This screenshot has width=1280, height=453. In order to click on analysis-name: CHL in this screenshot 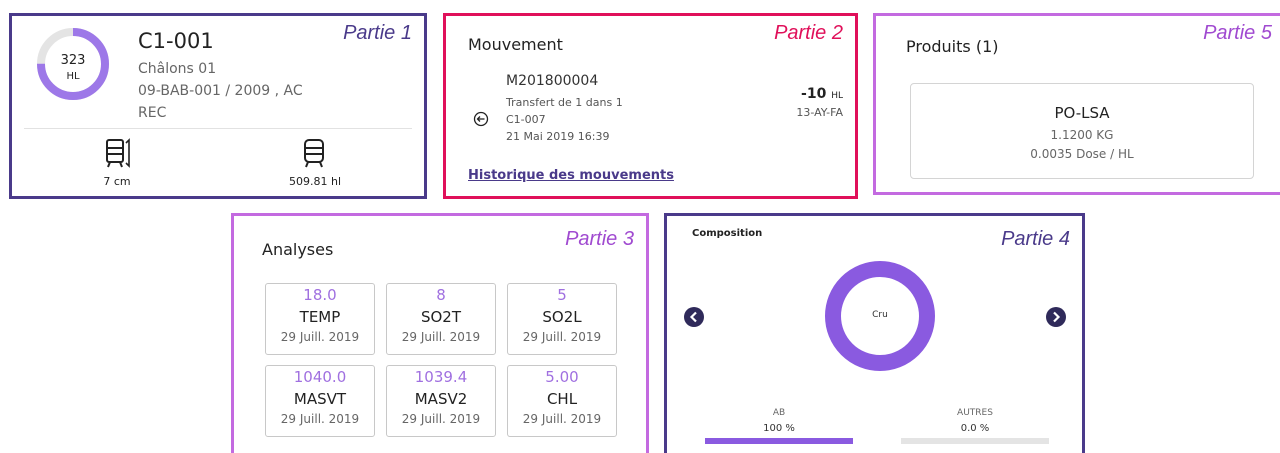, I will do `click(562, 399)`.